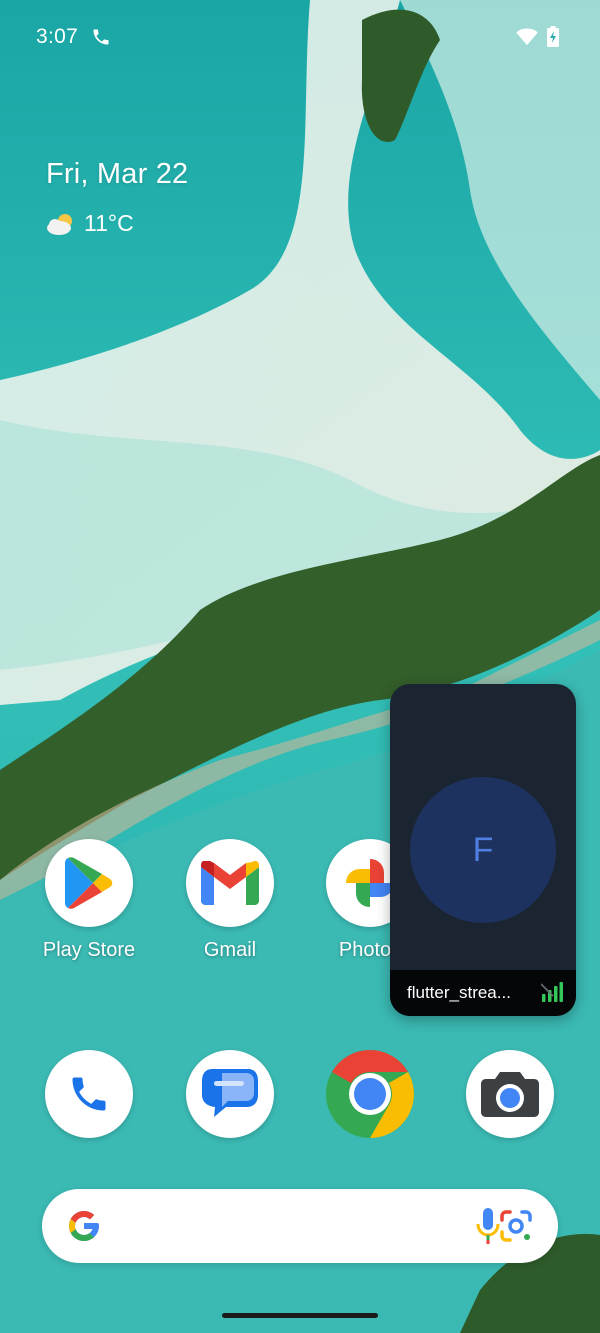  I want to click on chrome-icon, so click(370, 1094).